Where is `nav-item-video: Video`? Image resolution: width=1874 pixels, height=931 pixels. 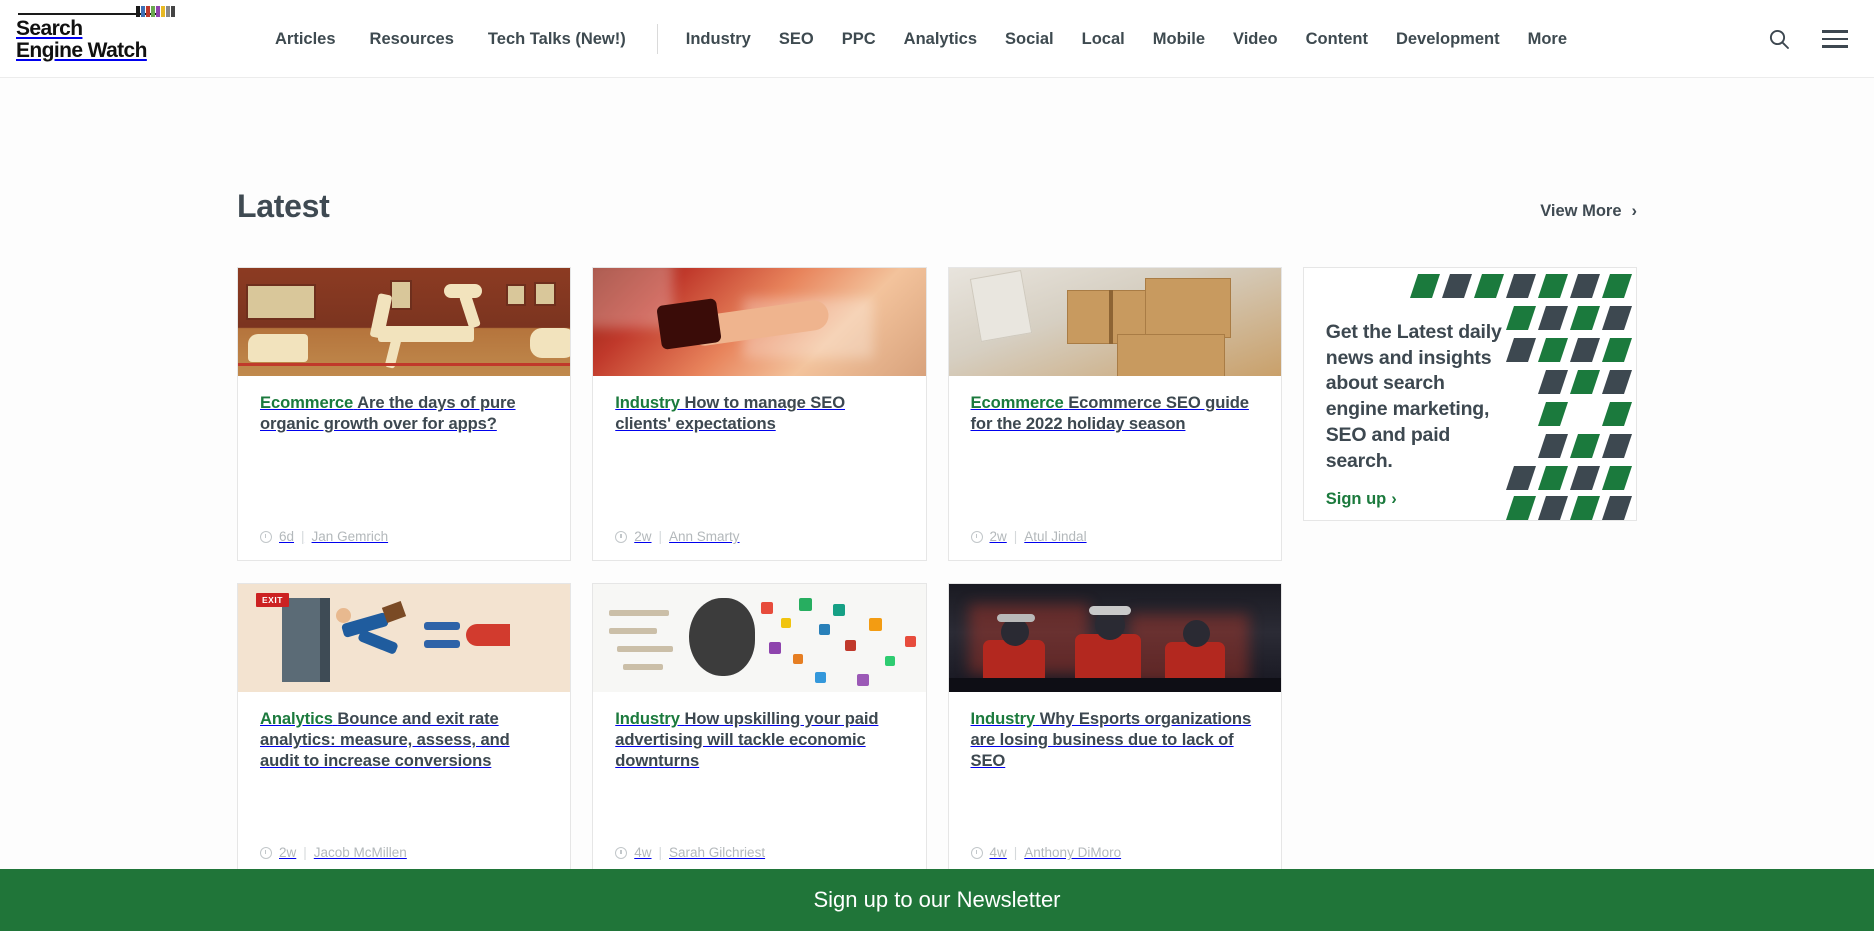
nav-item-video: Video is located at coordinates (1255, 39).